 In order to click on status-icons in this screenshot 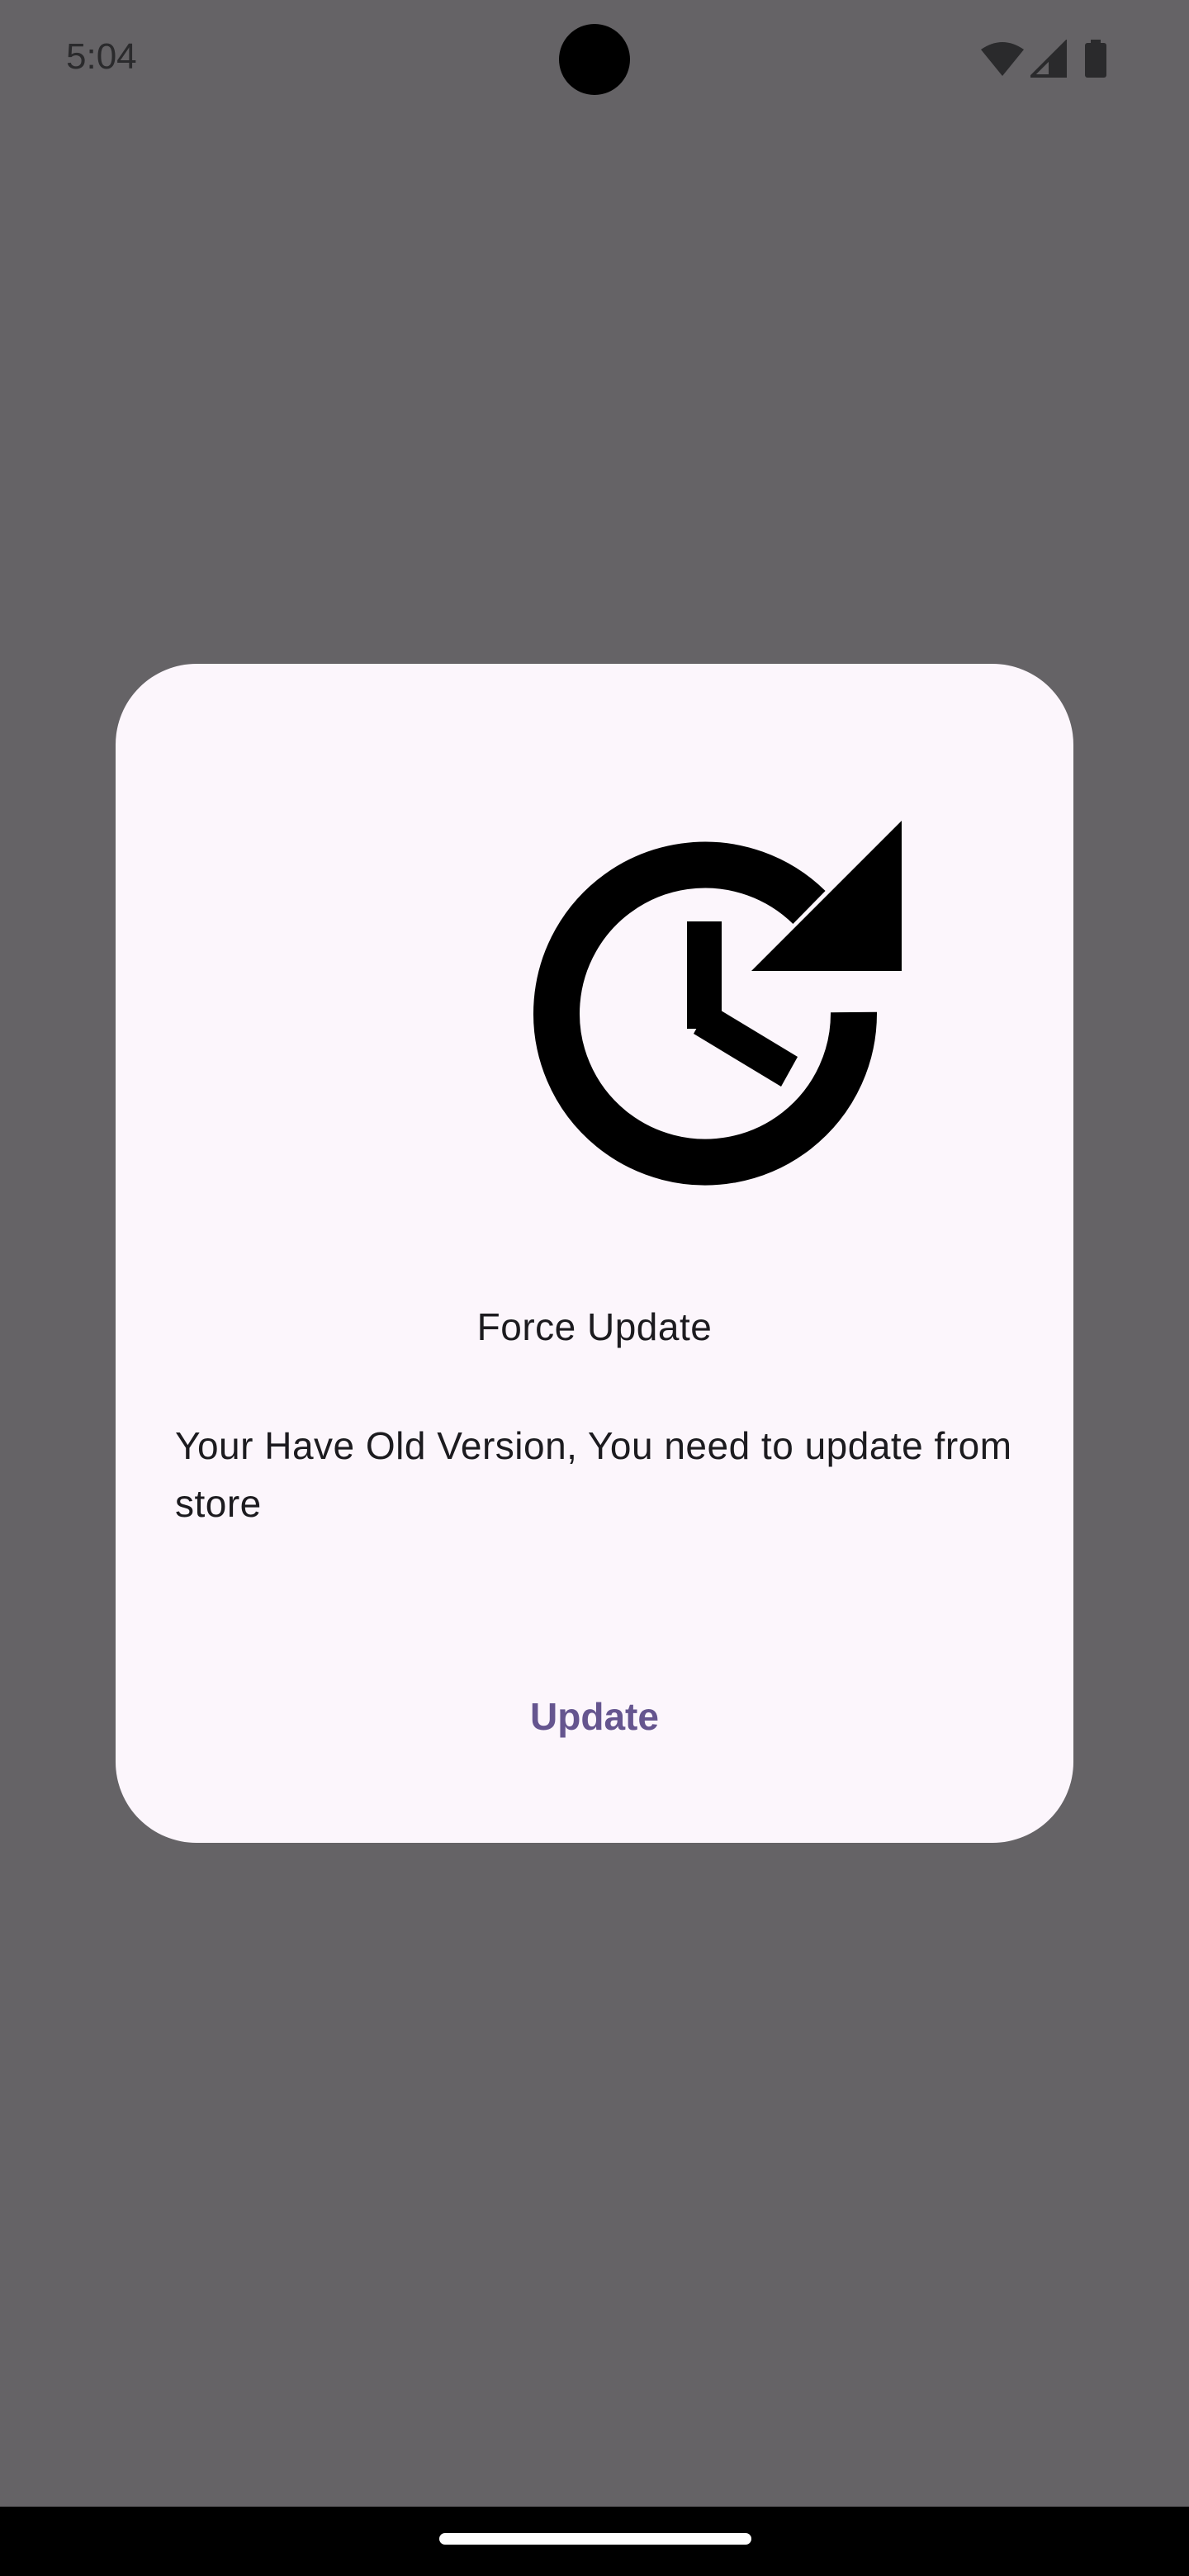, I will do `click(1045, 59)`.